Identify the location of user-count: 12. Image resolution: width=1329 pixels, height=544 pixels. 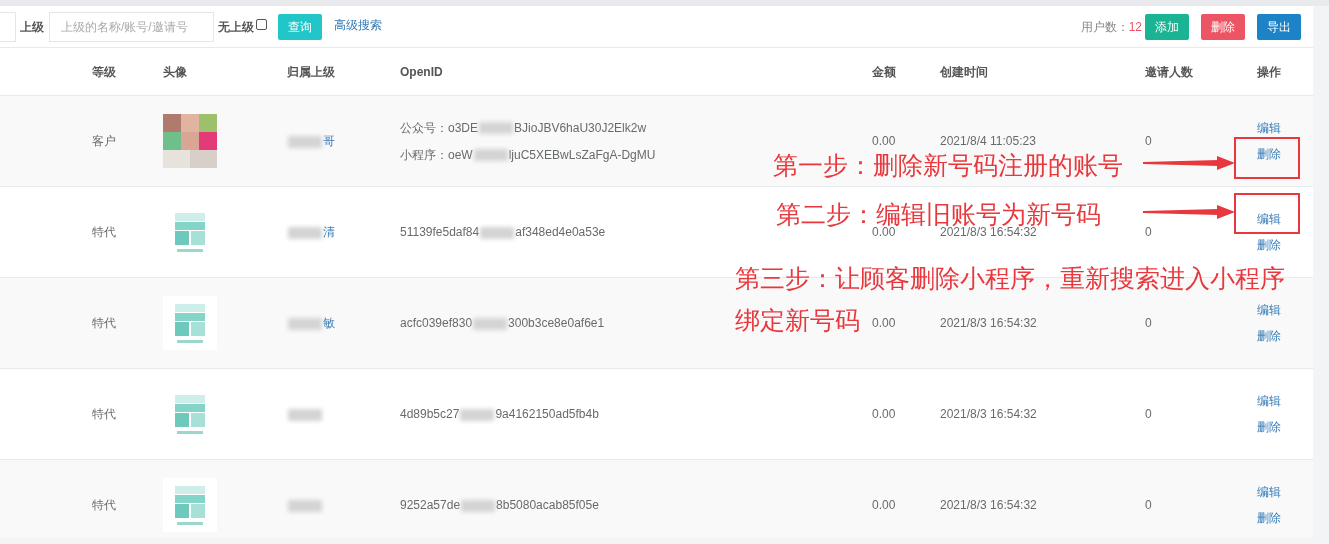
(1135, 27).